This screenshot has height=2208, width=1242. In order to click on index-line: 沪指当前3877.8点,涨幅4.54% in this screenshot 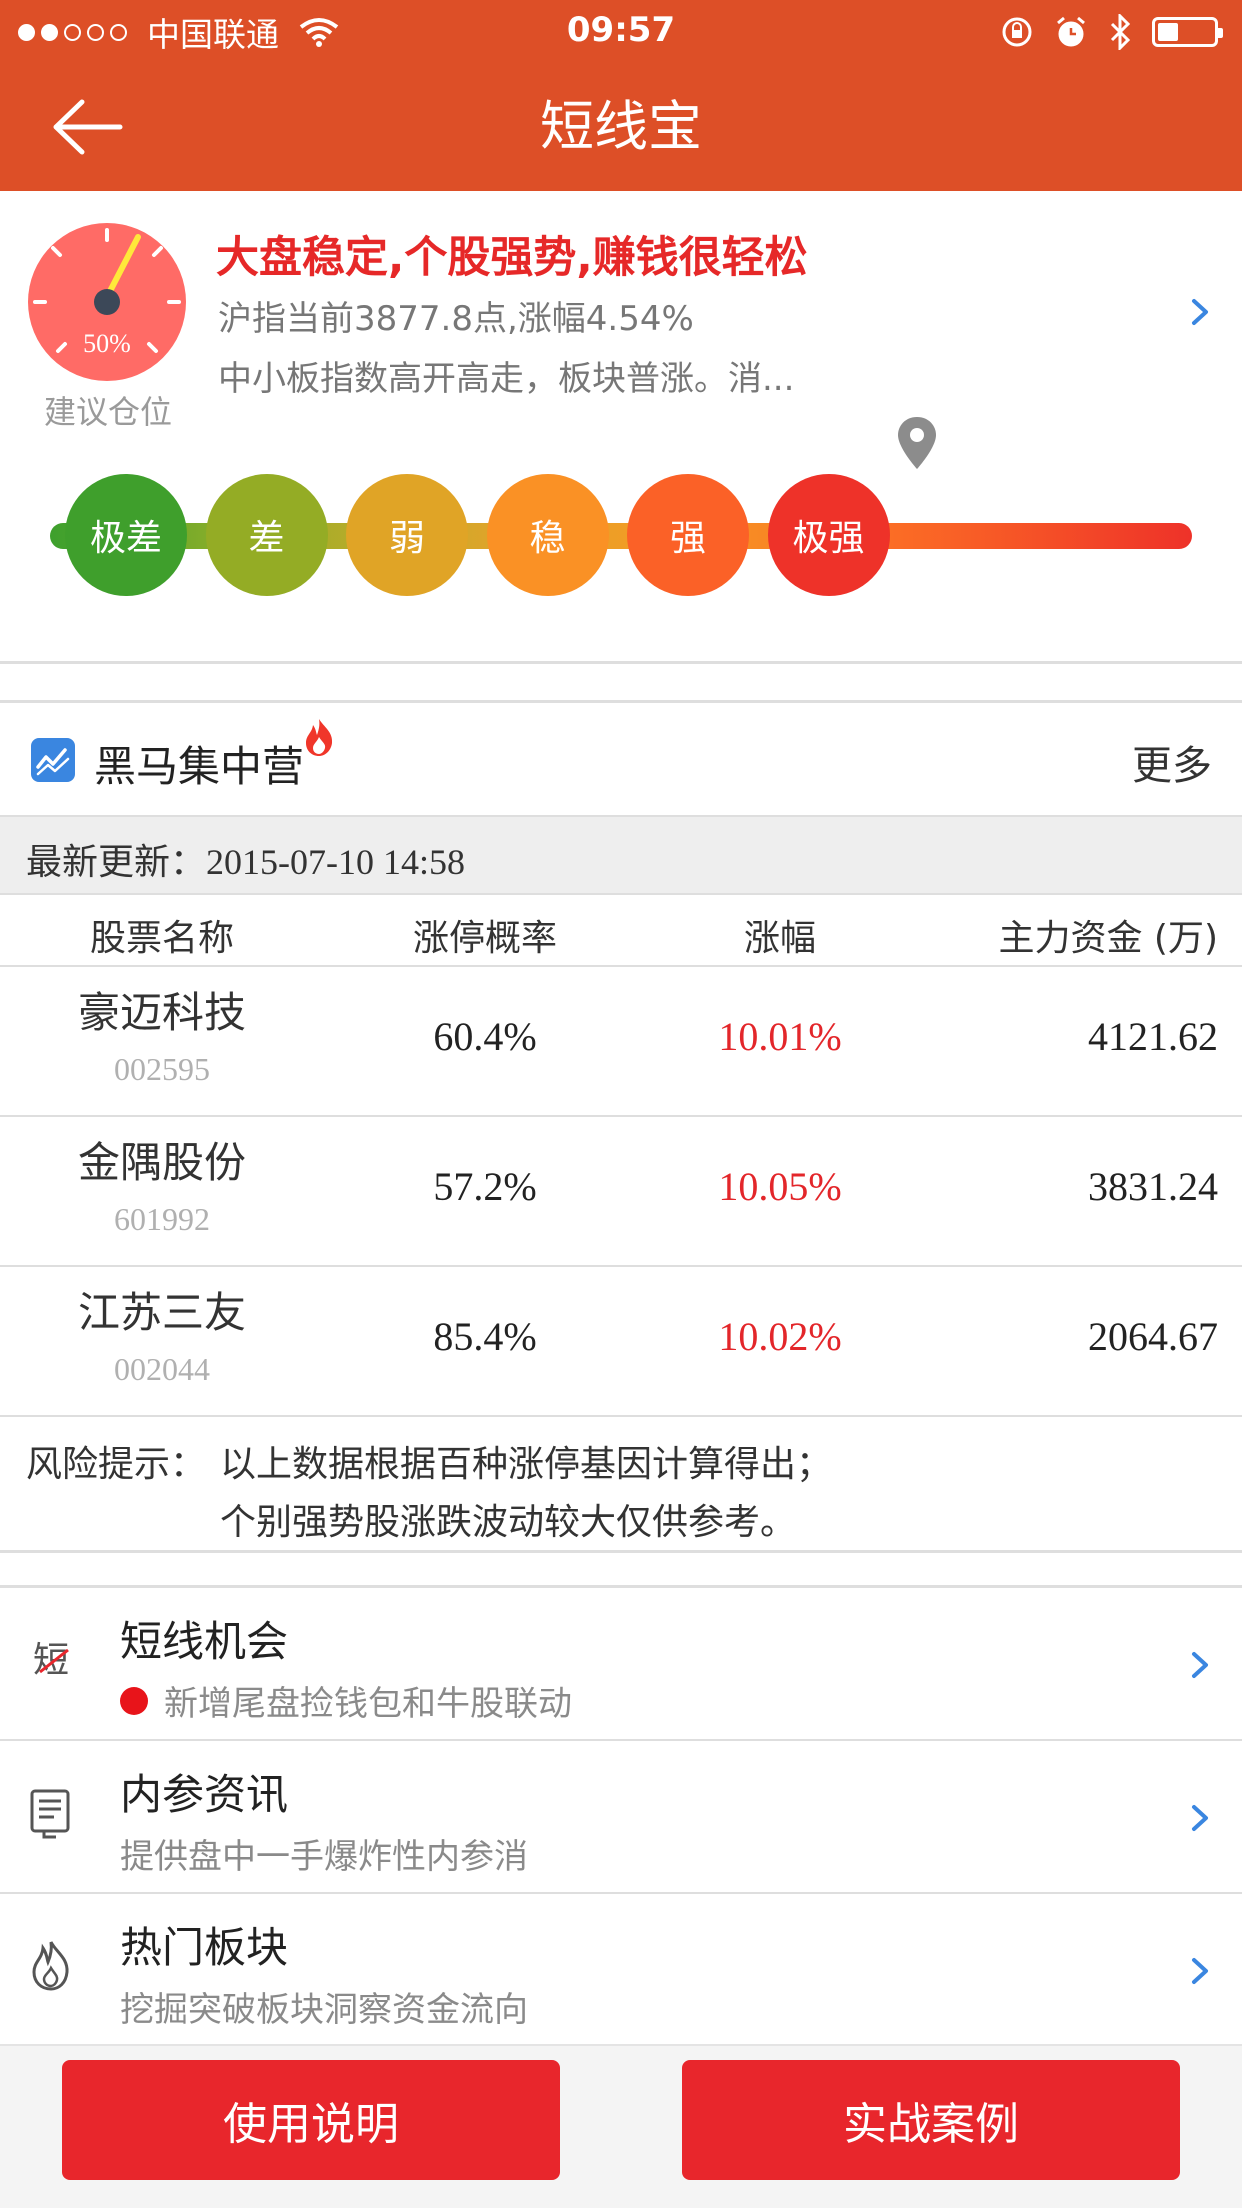, I will do `click(456, 319)`.